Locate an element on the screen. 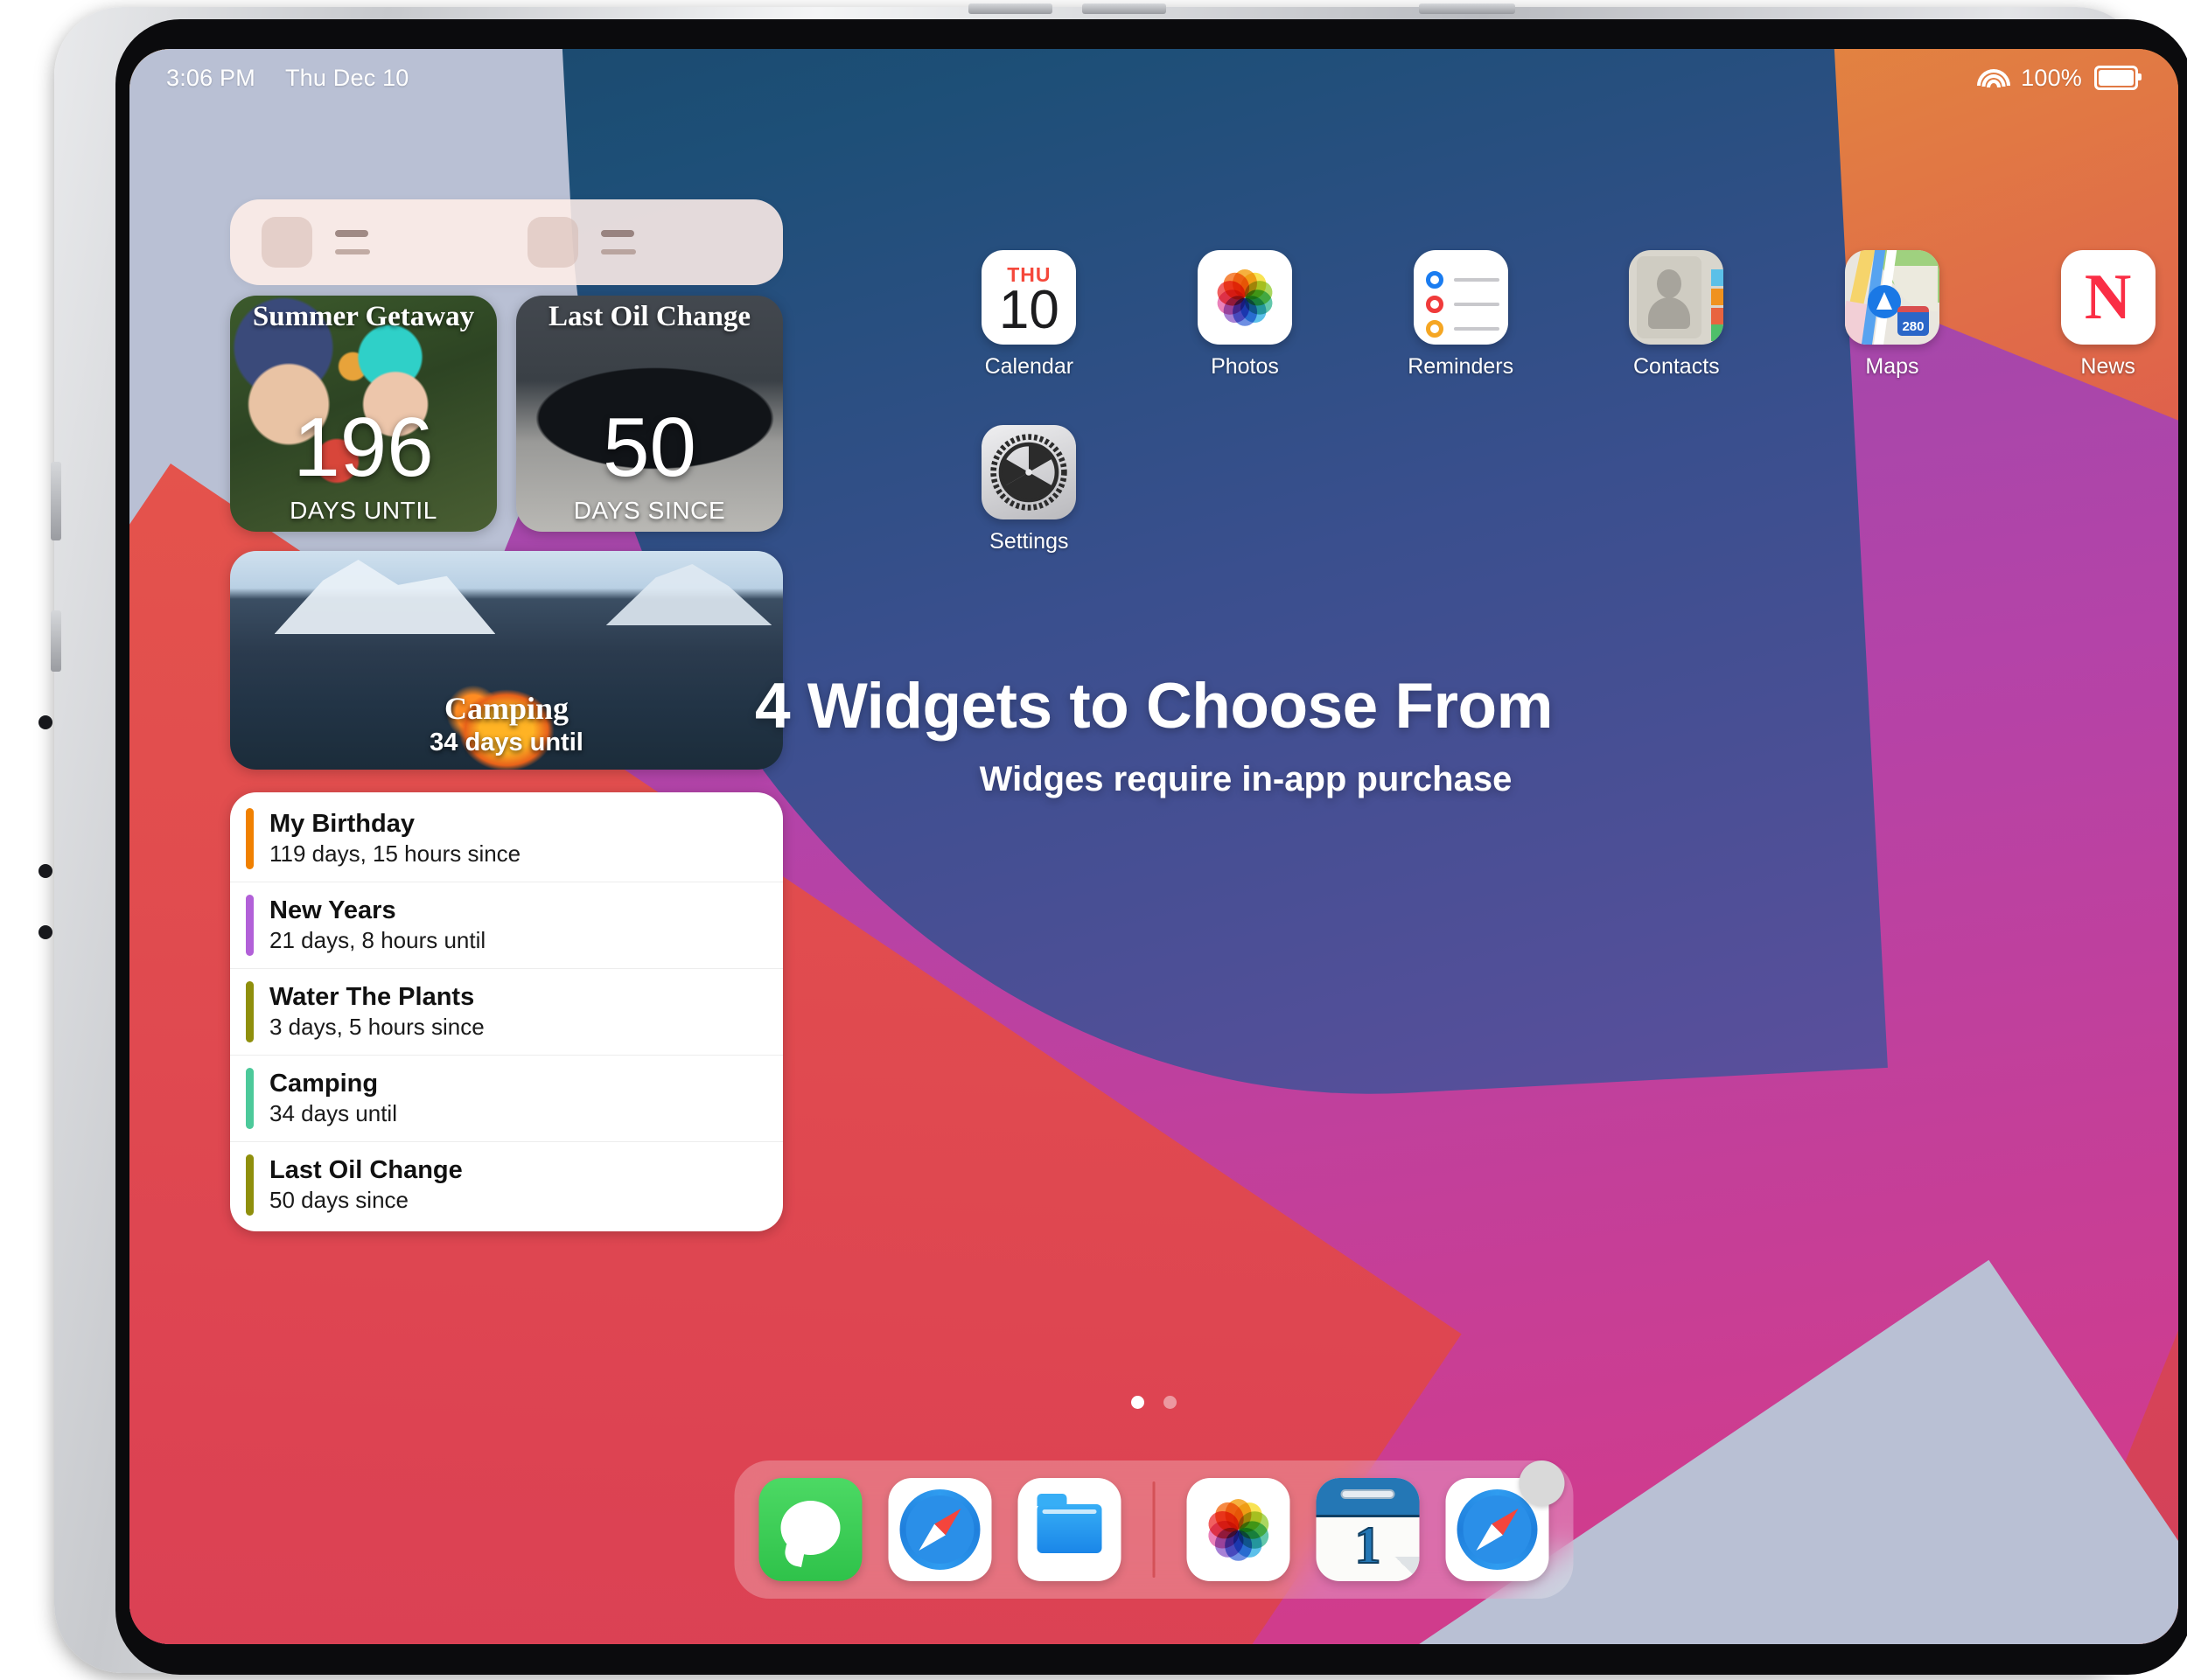  dock-item-messages is located at coordinates (811, 1529).